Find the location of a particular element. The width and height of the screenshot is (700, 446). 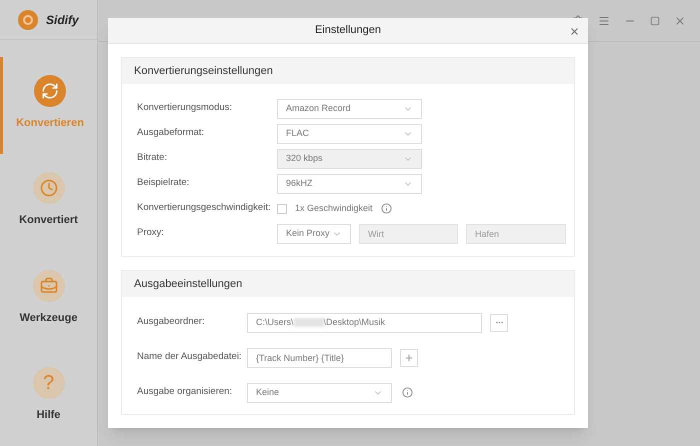

sidebar-item: ? Hilfe is located at coordinates (48, 397).